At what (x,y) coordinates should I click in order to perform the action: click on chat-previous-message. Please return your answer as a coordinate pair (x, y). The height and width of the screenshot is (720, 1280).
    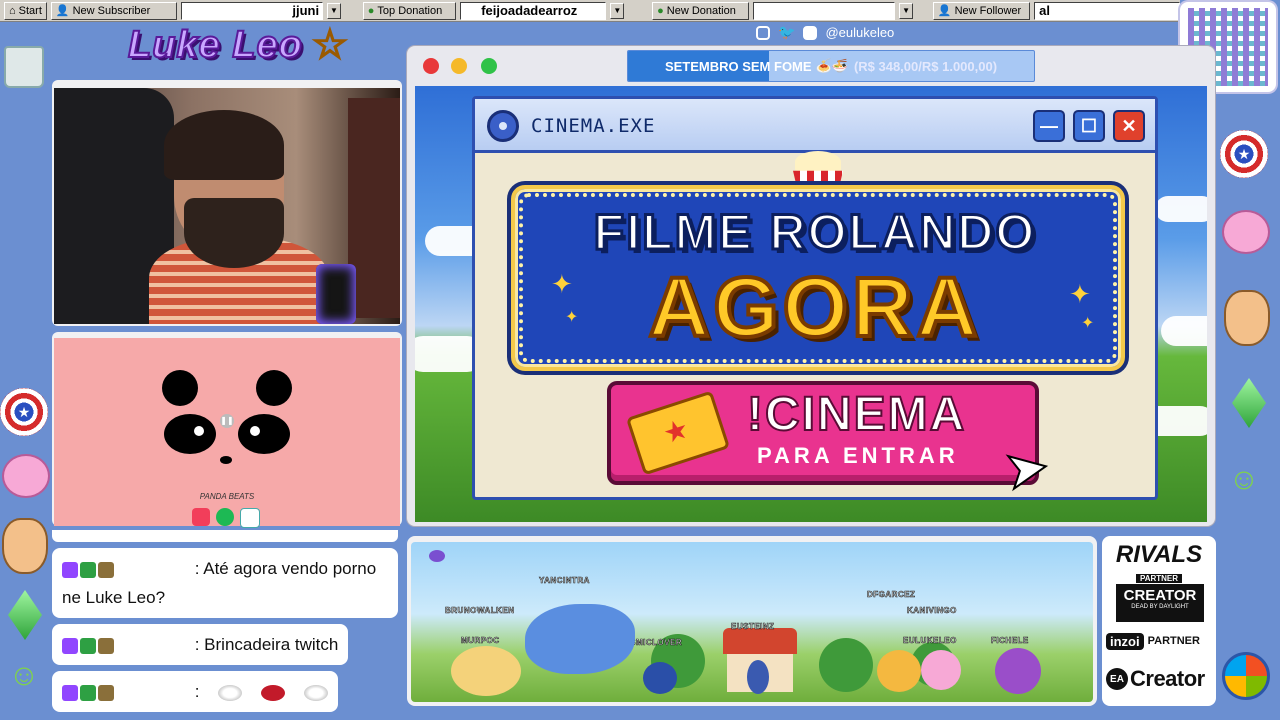
    Looking at the image, I should click on (225, 536).